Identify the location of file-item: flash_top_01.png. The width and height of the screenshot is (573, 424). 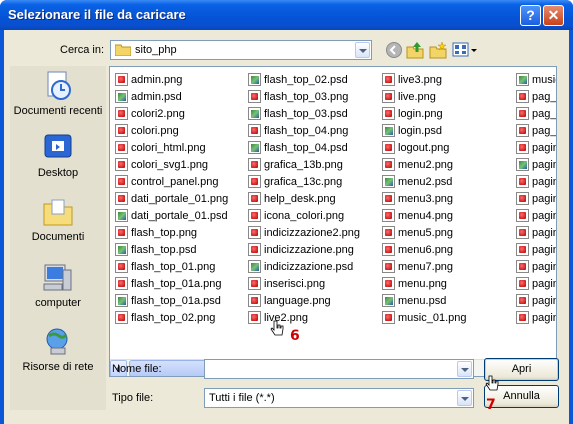
(171, 266).